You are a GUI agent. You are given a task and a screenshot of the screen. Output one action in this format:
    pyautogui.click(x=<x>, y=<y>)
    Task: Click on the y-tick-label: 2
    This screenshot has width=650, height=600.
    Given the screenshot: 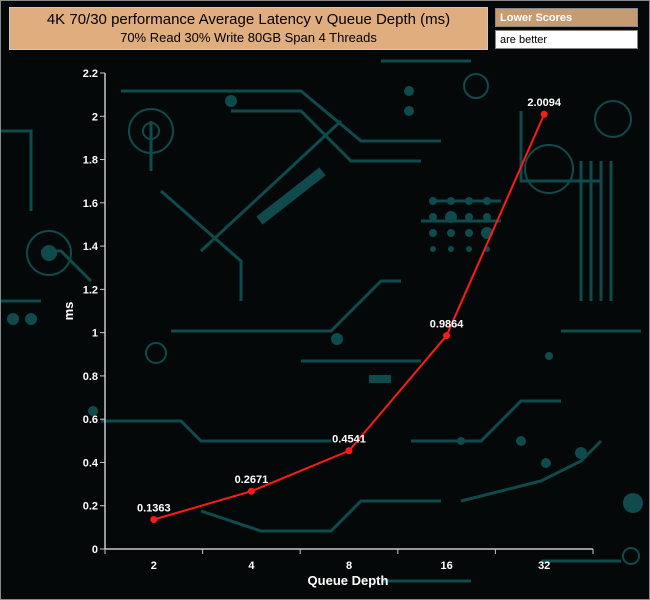 What is the action you would take?
    pyautogui.click(x=95, y=117)
    